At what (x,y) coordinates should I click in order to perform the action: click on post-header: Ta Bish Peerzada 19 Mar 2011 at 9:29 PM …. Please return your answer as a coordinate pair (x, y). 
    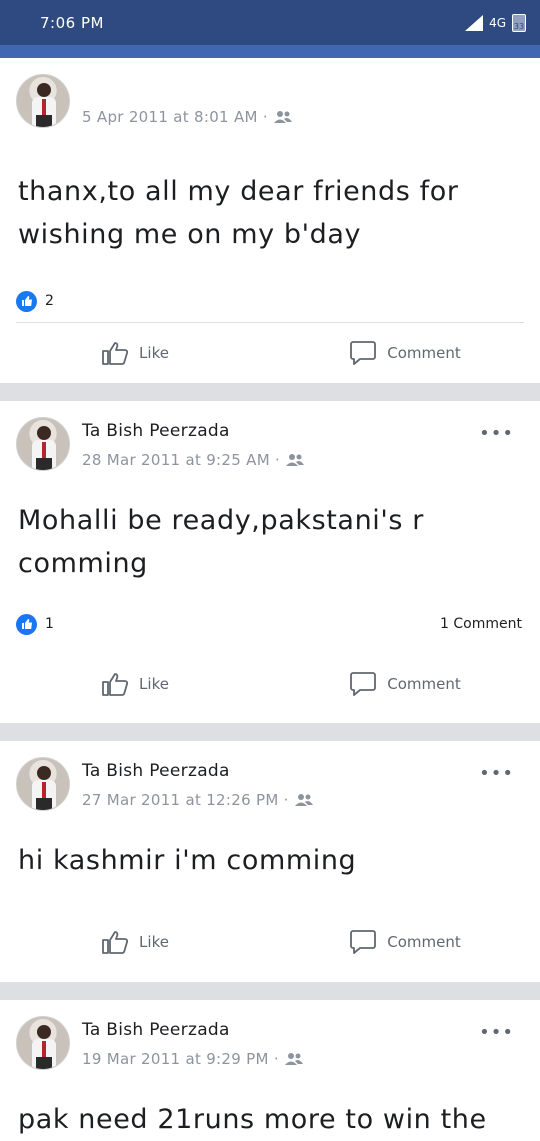
    Looking at the image, I should click on (270, 1040).